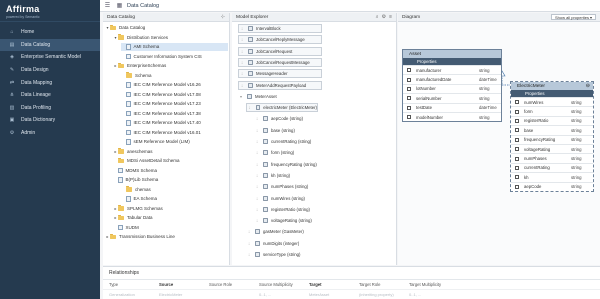 The width and height of the screenshot is (600, 299). Describe the element at coordinates (174, 57) in the screenshot. I see `tree-item: Customer Information System CIS` at that location.